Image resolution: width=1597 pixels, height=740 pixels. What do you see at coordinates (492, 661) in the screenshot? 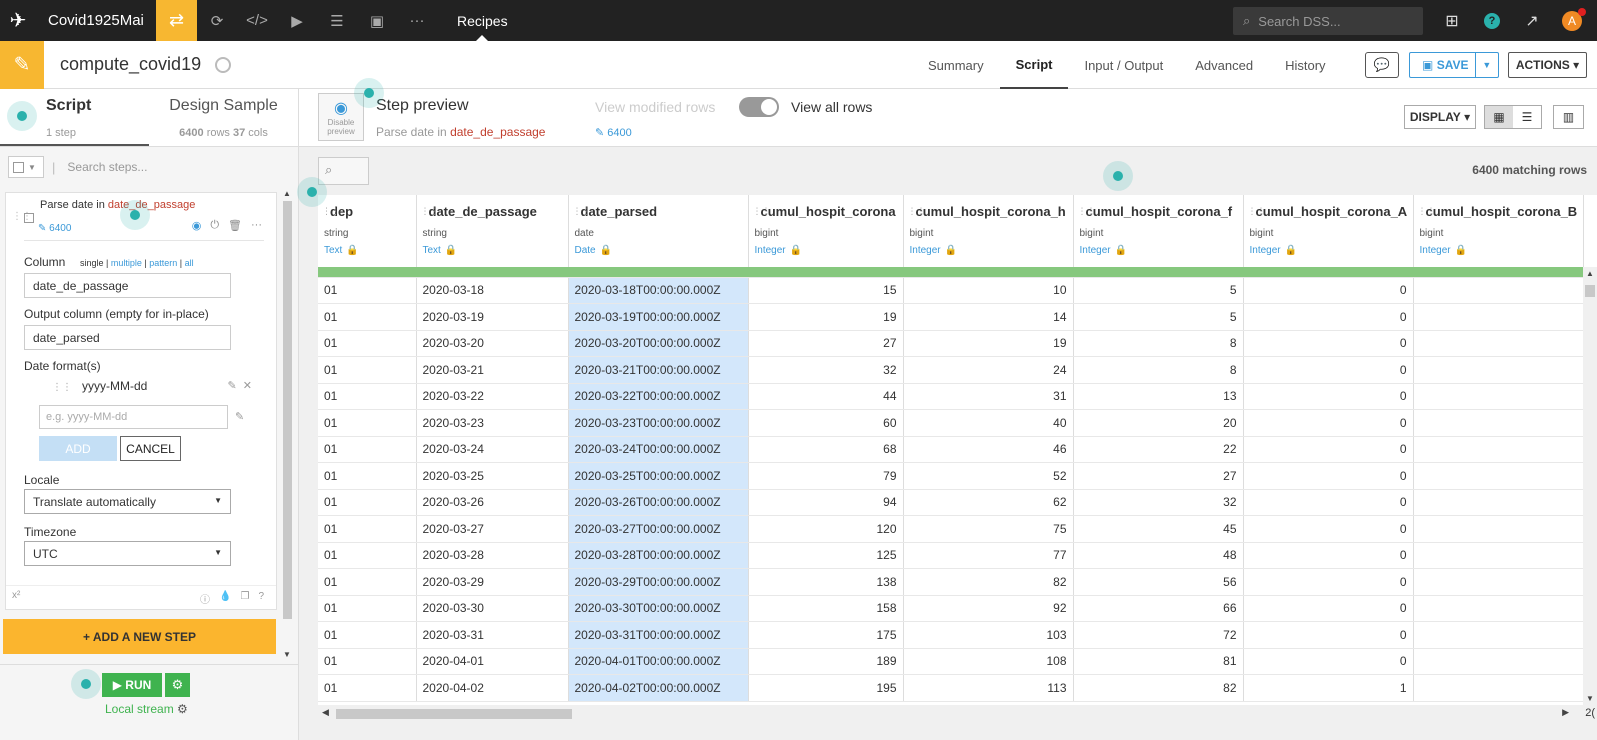
I see `table-cell: 2020-04-01` at bounding box center [492, 661].